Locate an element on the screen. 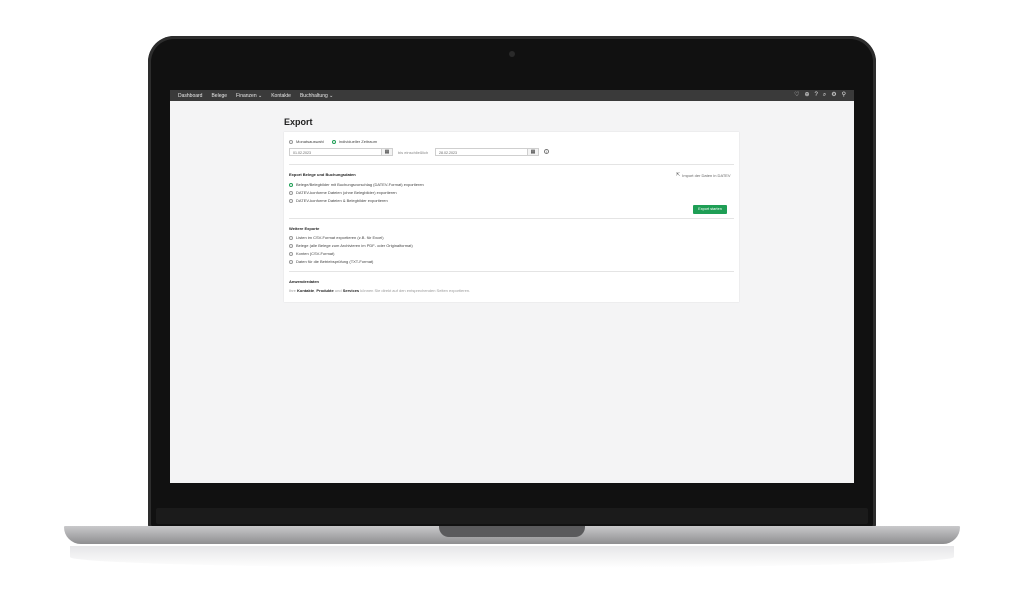  other-export-option-3: Konten (CSV-Format) is located at coordinates (311, 253).